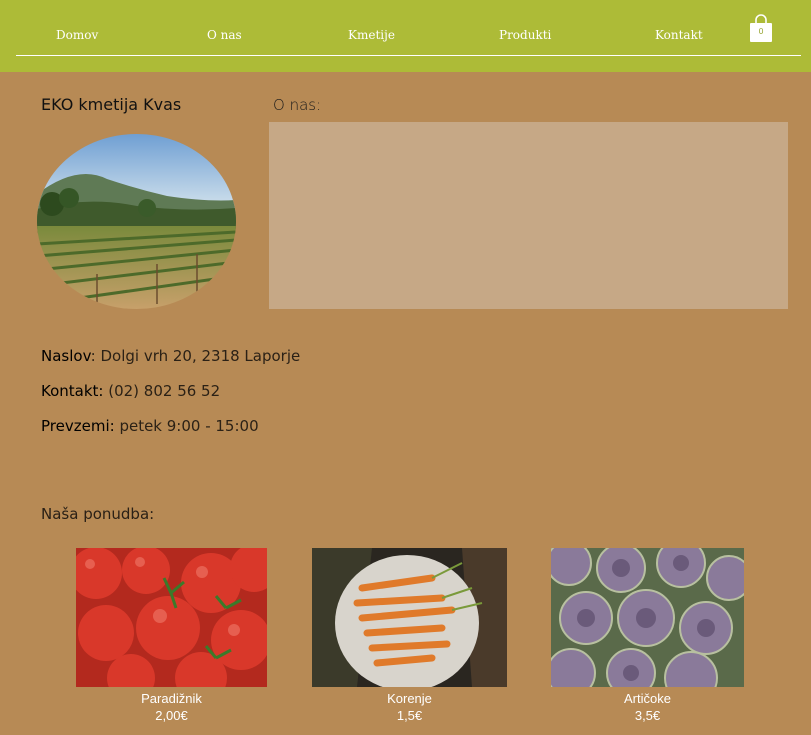 This screenshot has height=735, width=811. What do you see at coordinates (78, 426) in the screenshot?
I see `pickup-label: Prevzemi:` at bounding box center [78, 426].